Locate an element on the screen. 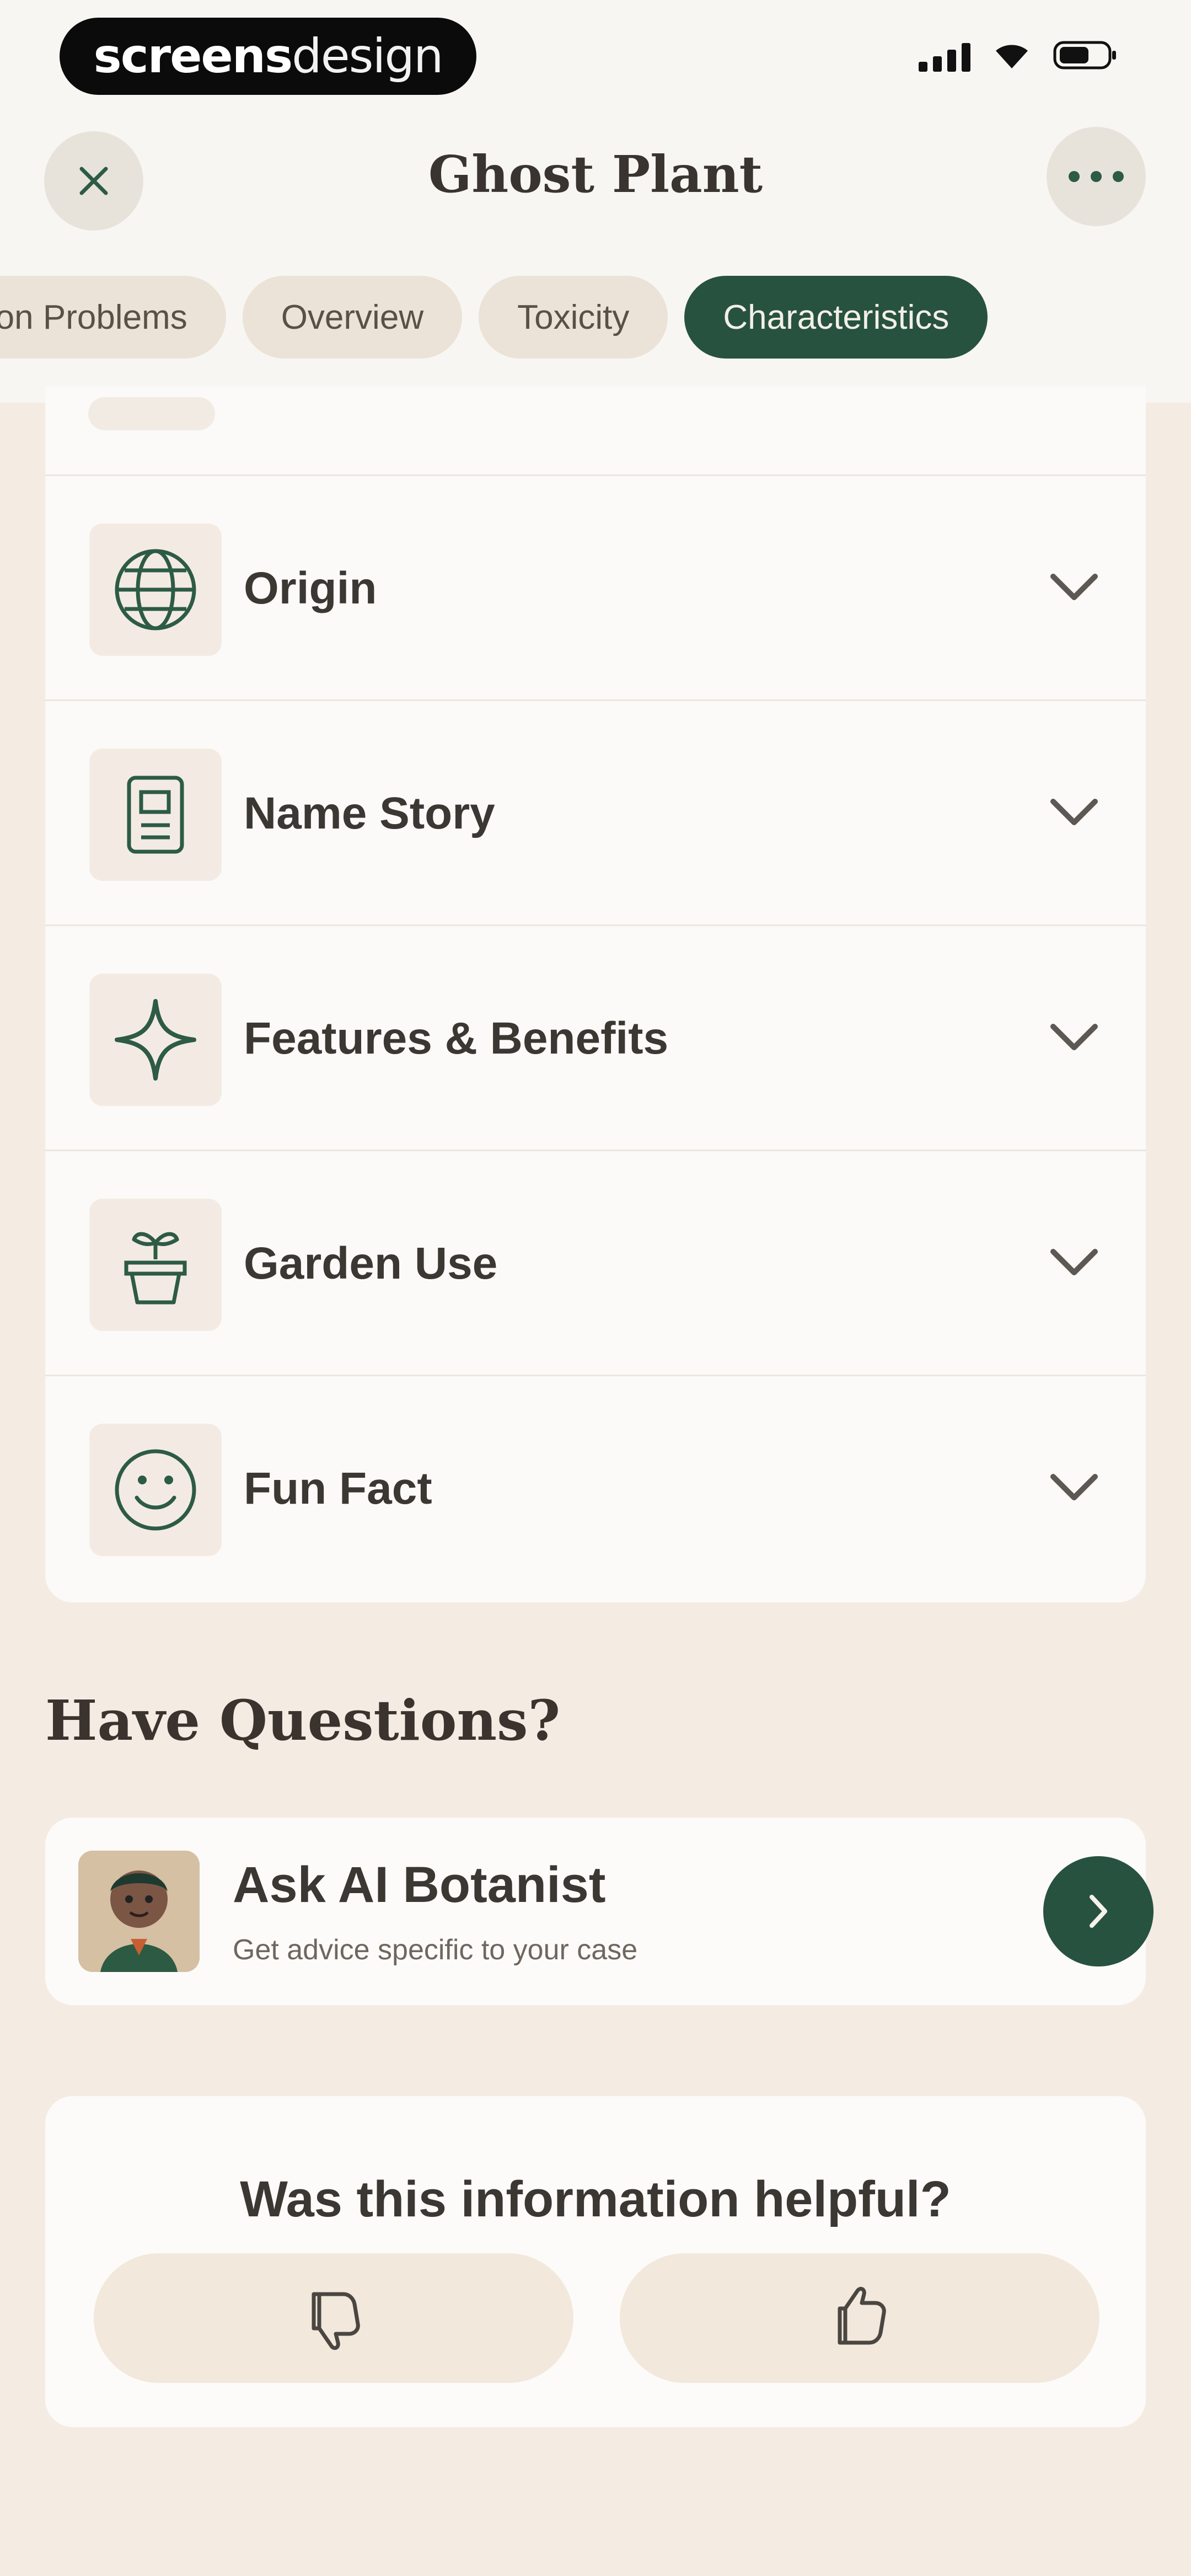 The image size is (1191, 2576). section-row-origin: Origin is located at coordinates (595, 586).